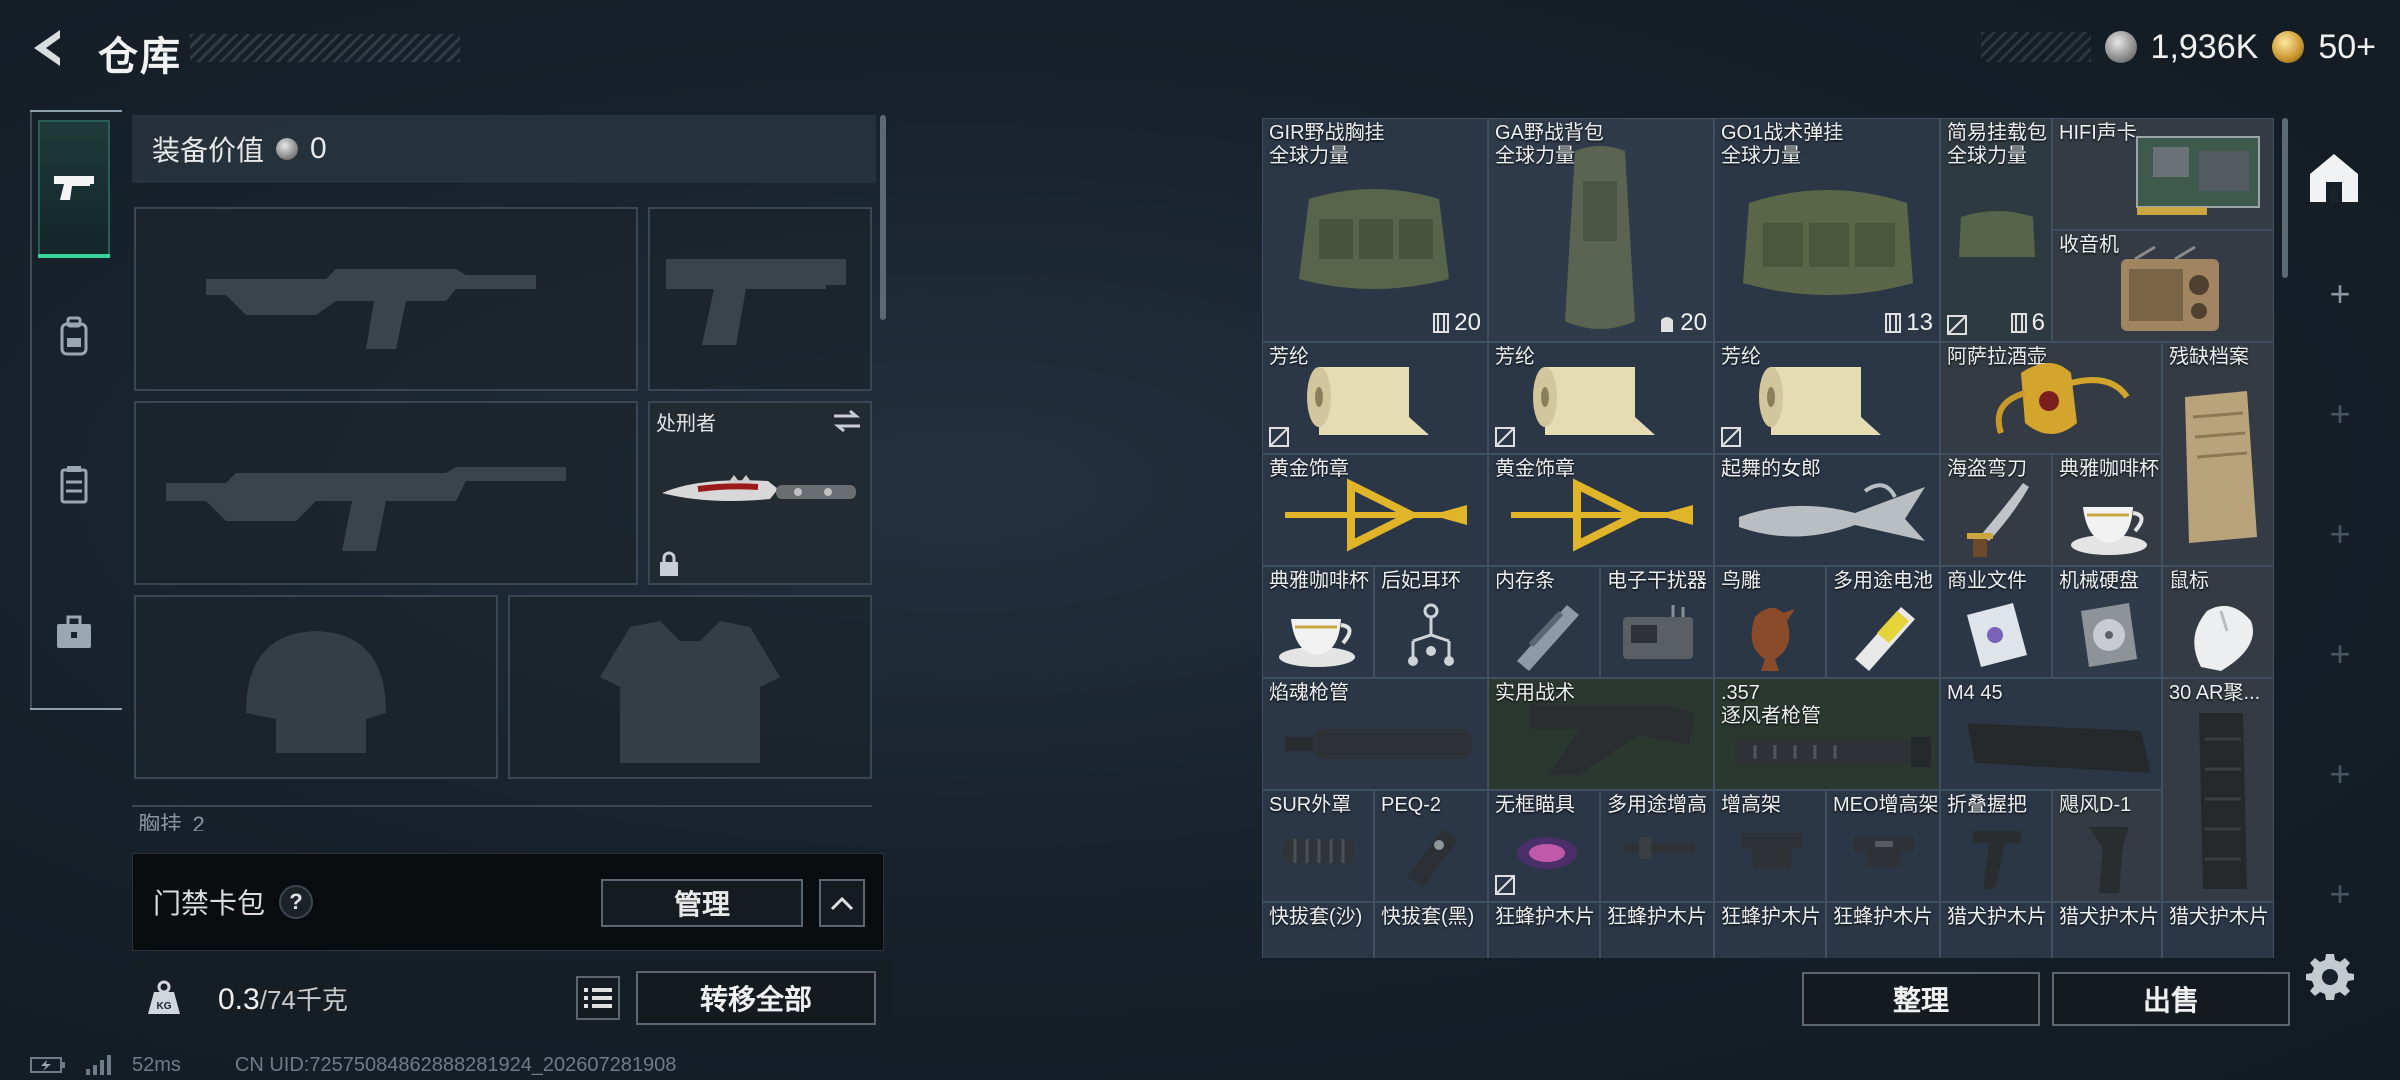  I want to click on item-name: PEQ-2, so click(1411, 805).